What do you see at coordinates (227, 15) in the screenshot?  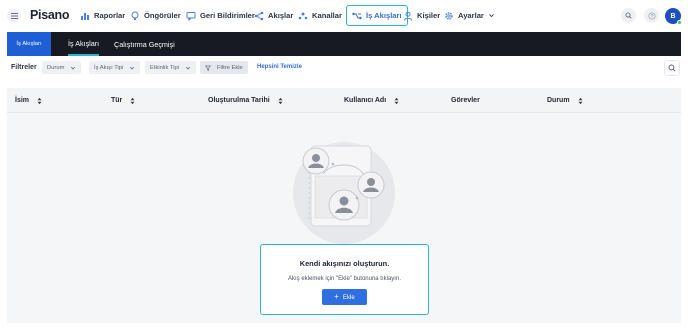 I see `nav-label: Geri Bildirimler` at bounding box center [227, 15].